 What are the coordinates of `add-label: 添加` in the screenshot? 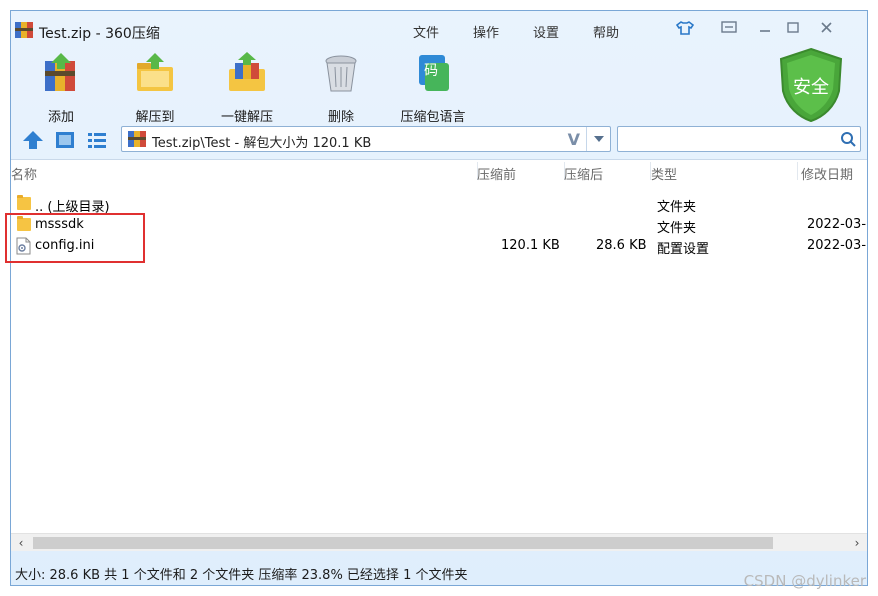 It's located at (60, 117).